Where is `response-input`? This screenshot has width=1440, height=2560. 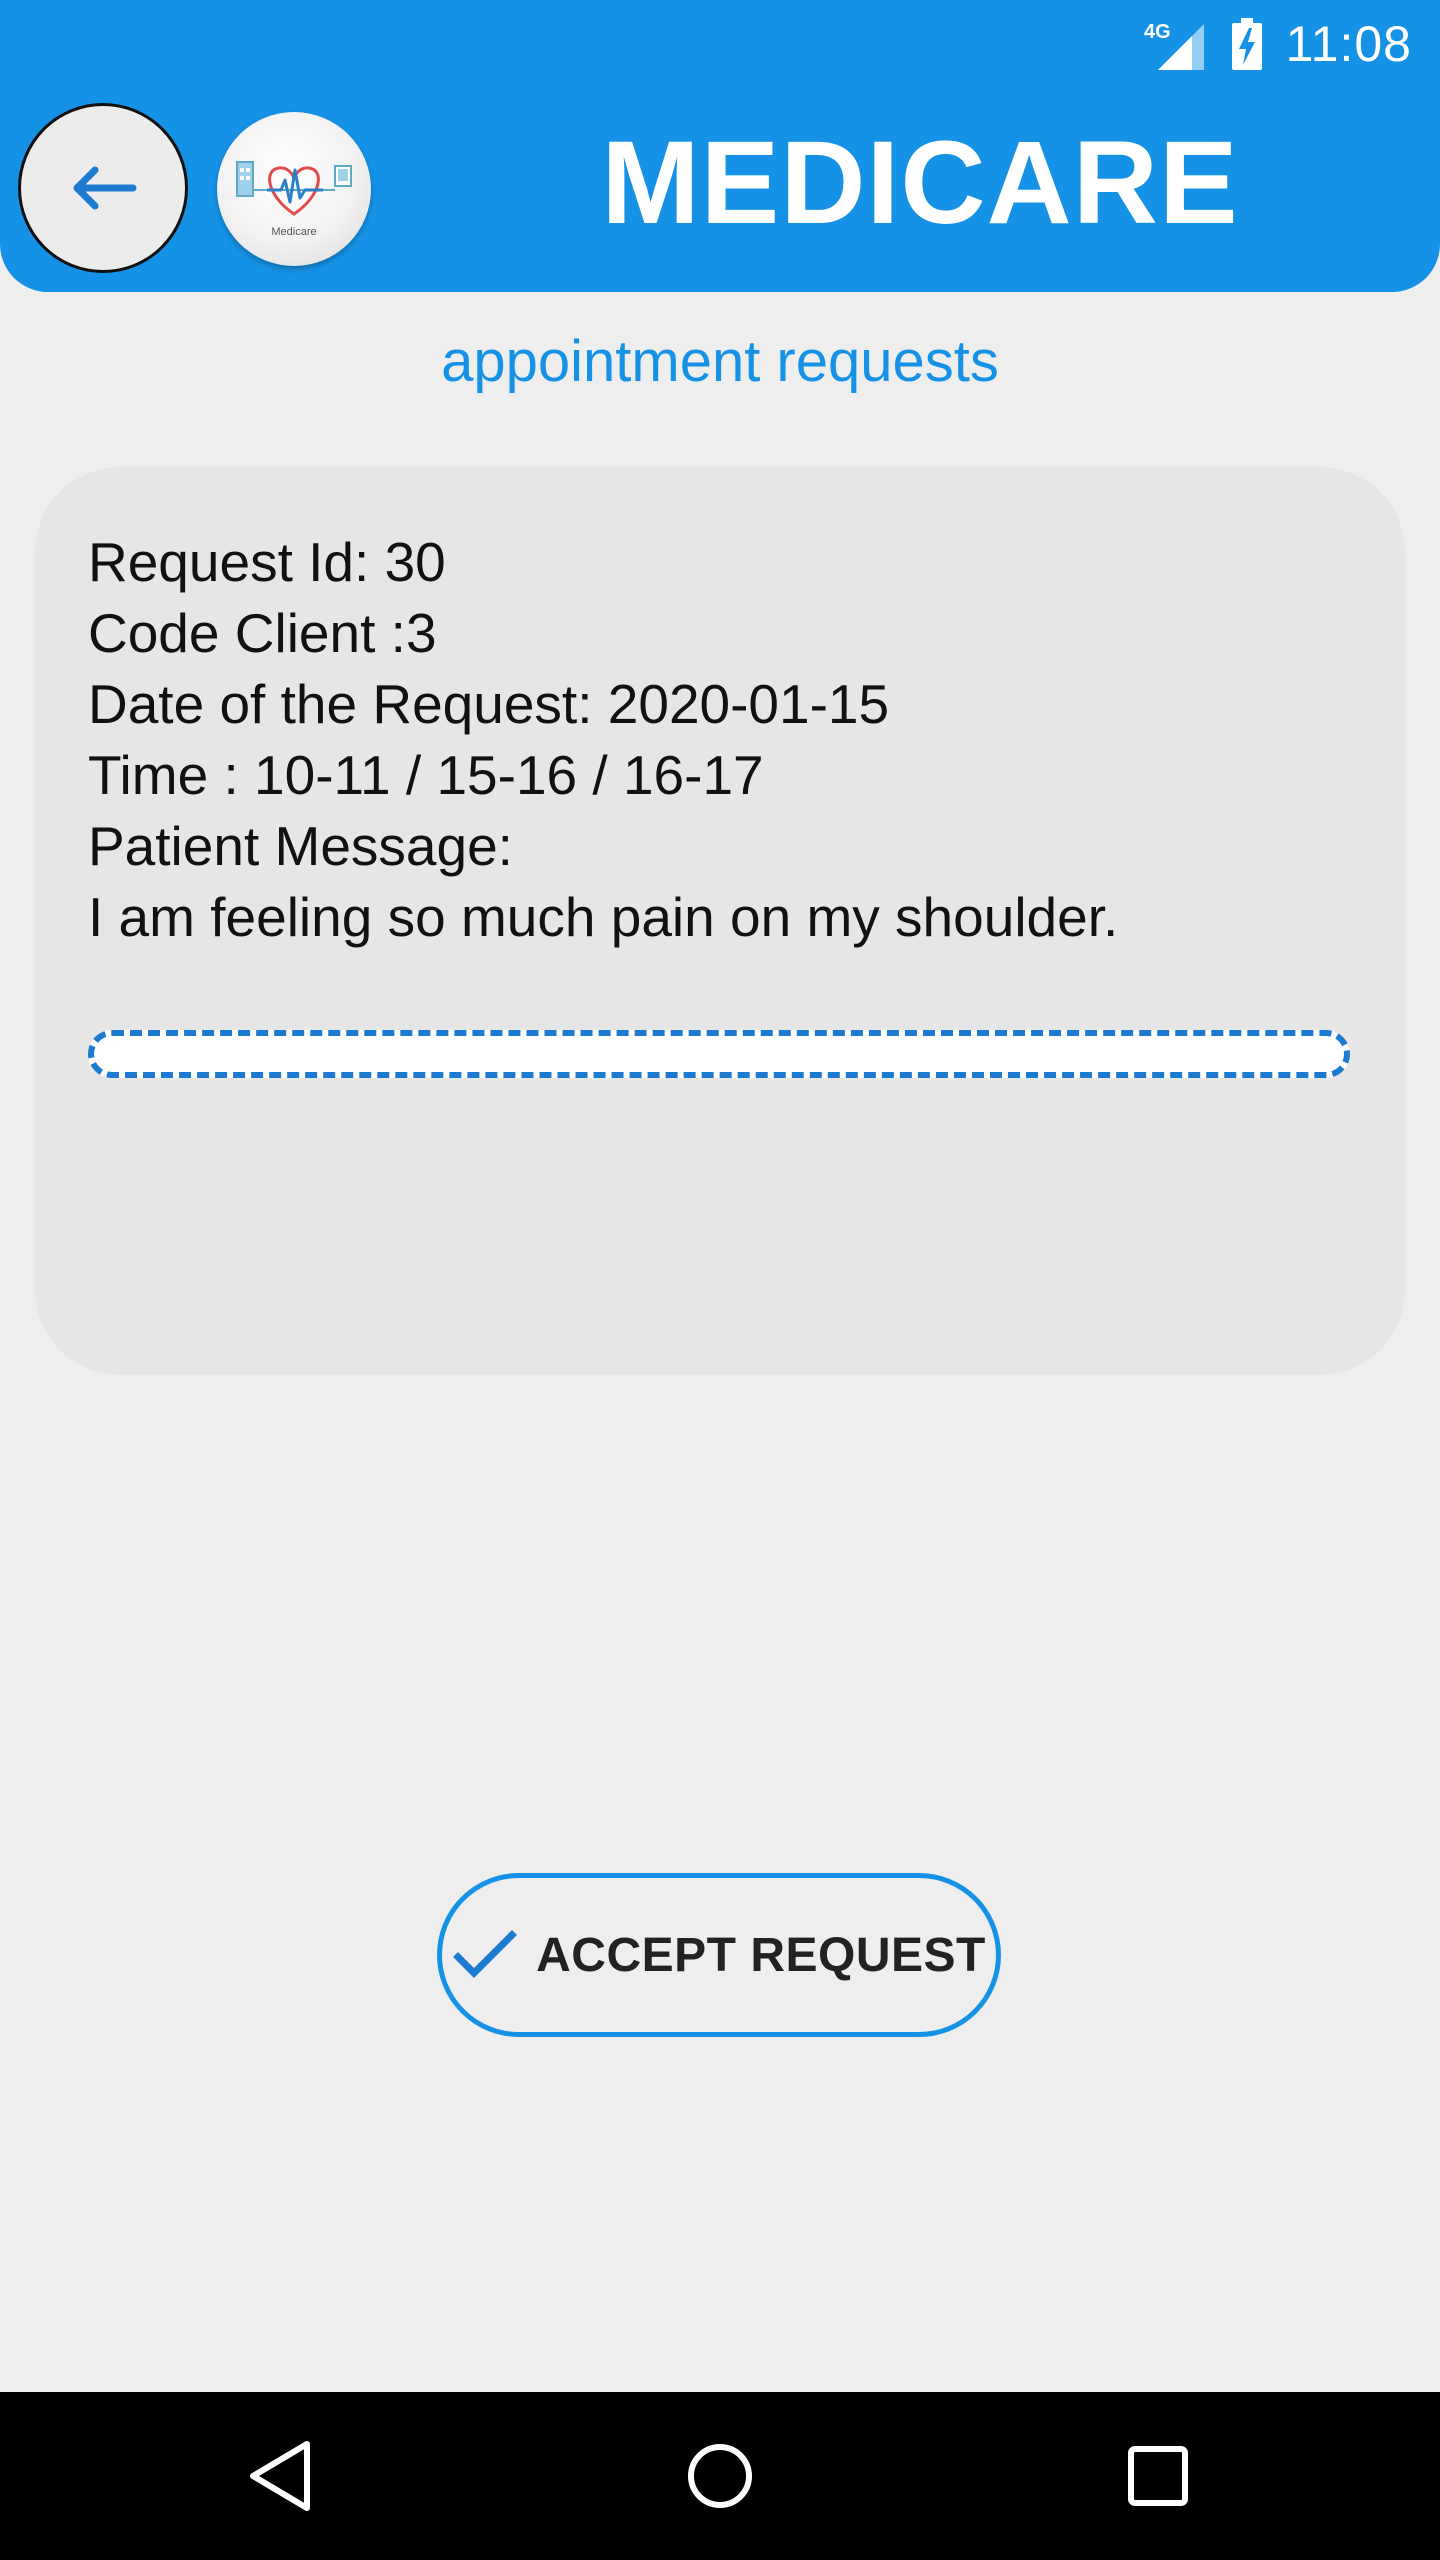 response-input is located at coordinates (719, 1054).